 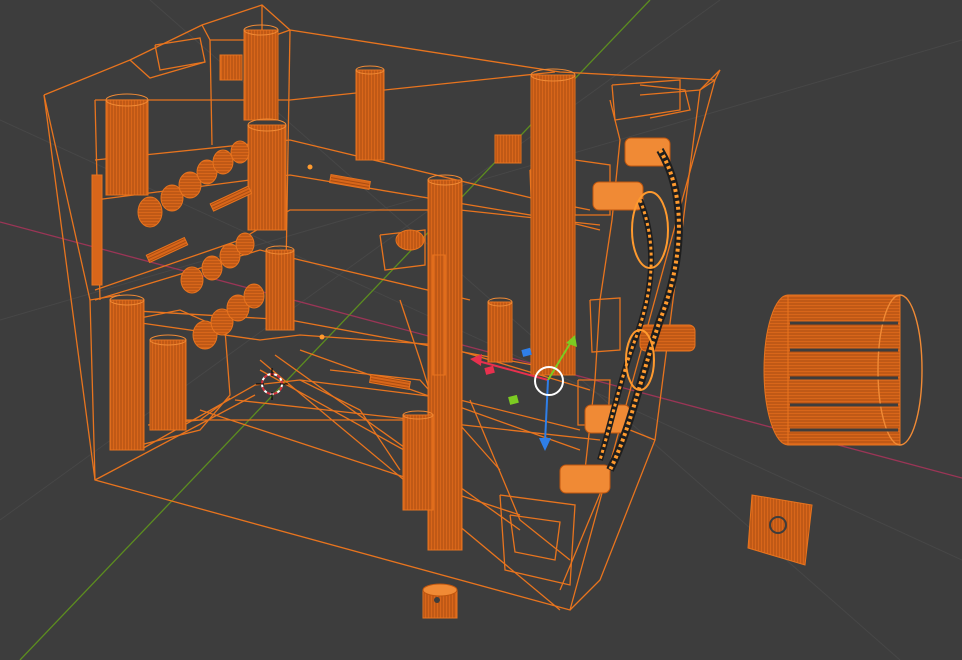 I want to click on gizmo-z-axis, so click(x=546, y=411).